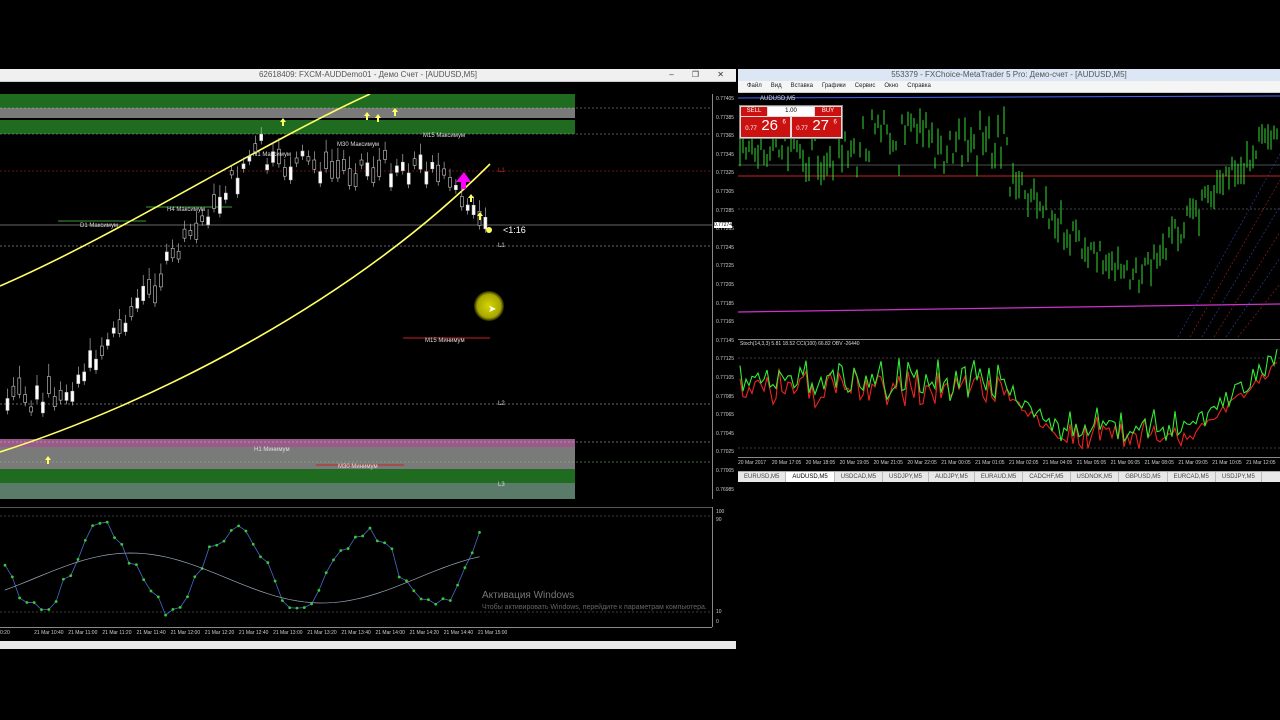 The height and width of the screenshot is (720, 1280). Describe the element at coordinates (501, 246) in the screenshot. I see `label-l1: L1` at that location.